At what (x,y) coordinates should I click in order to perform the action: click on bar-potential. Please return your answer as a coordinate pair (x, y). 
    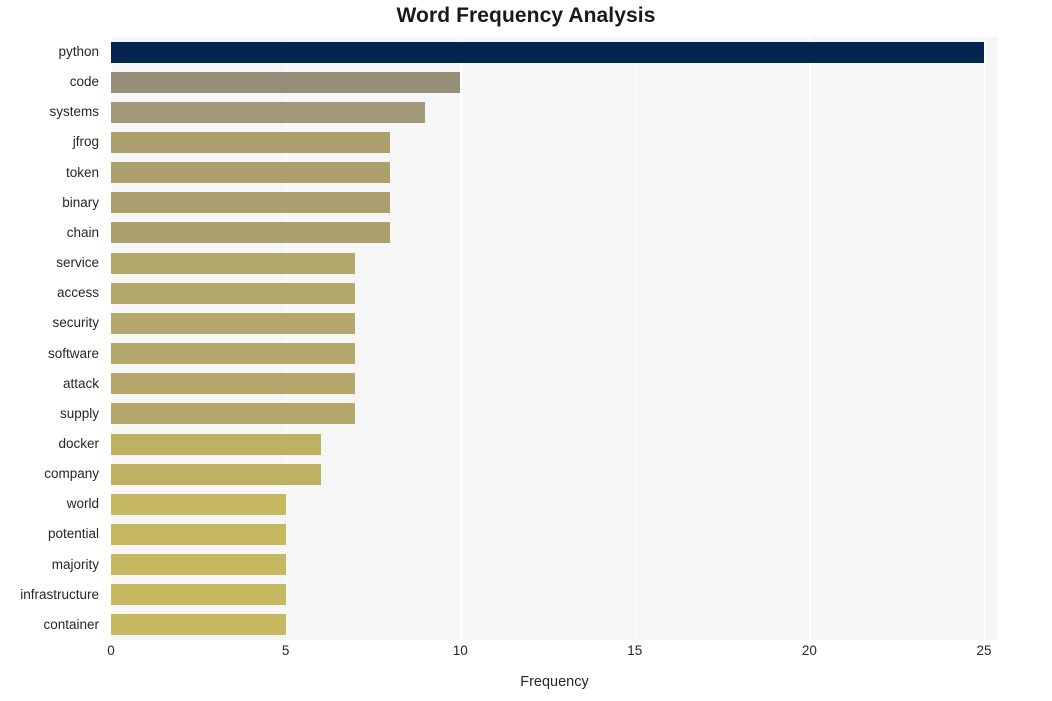
    Looking at the image, I should click on (198, 534).